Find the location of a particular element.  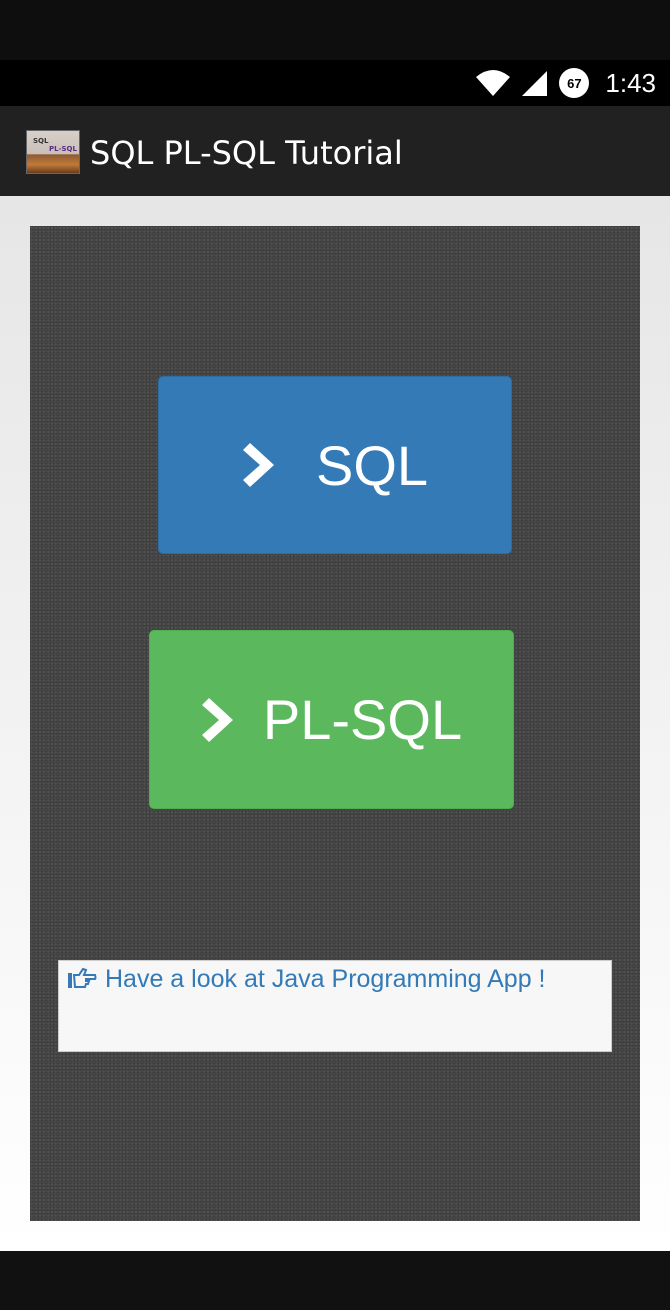

status-icons: 67 1:43 is located at coordinates (565, 83).